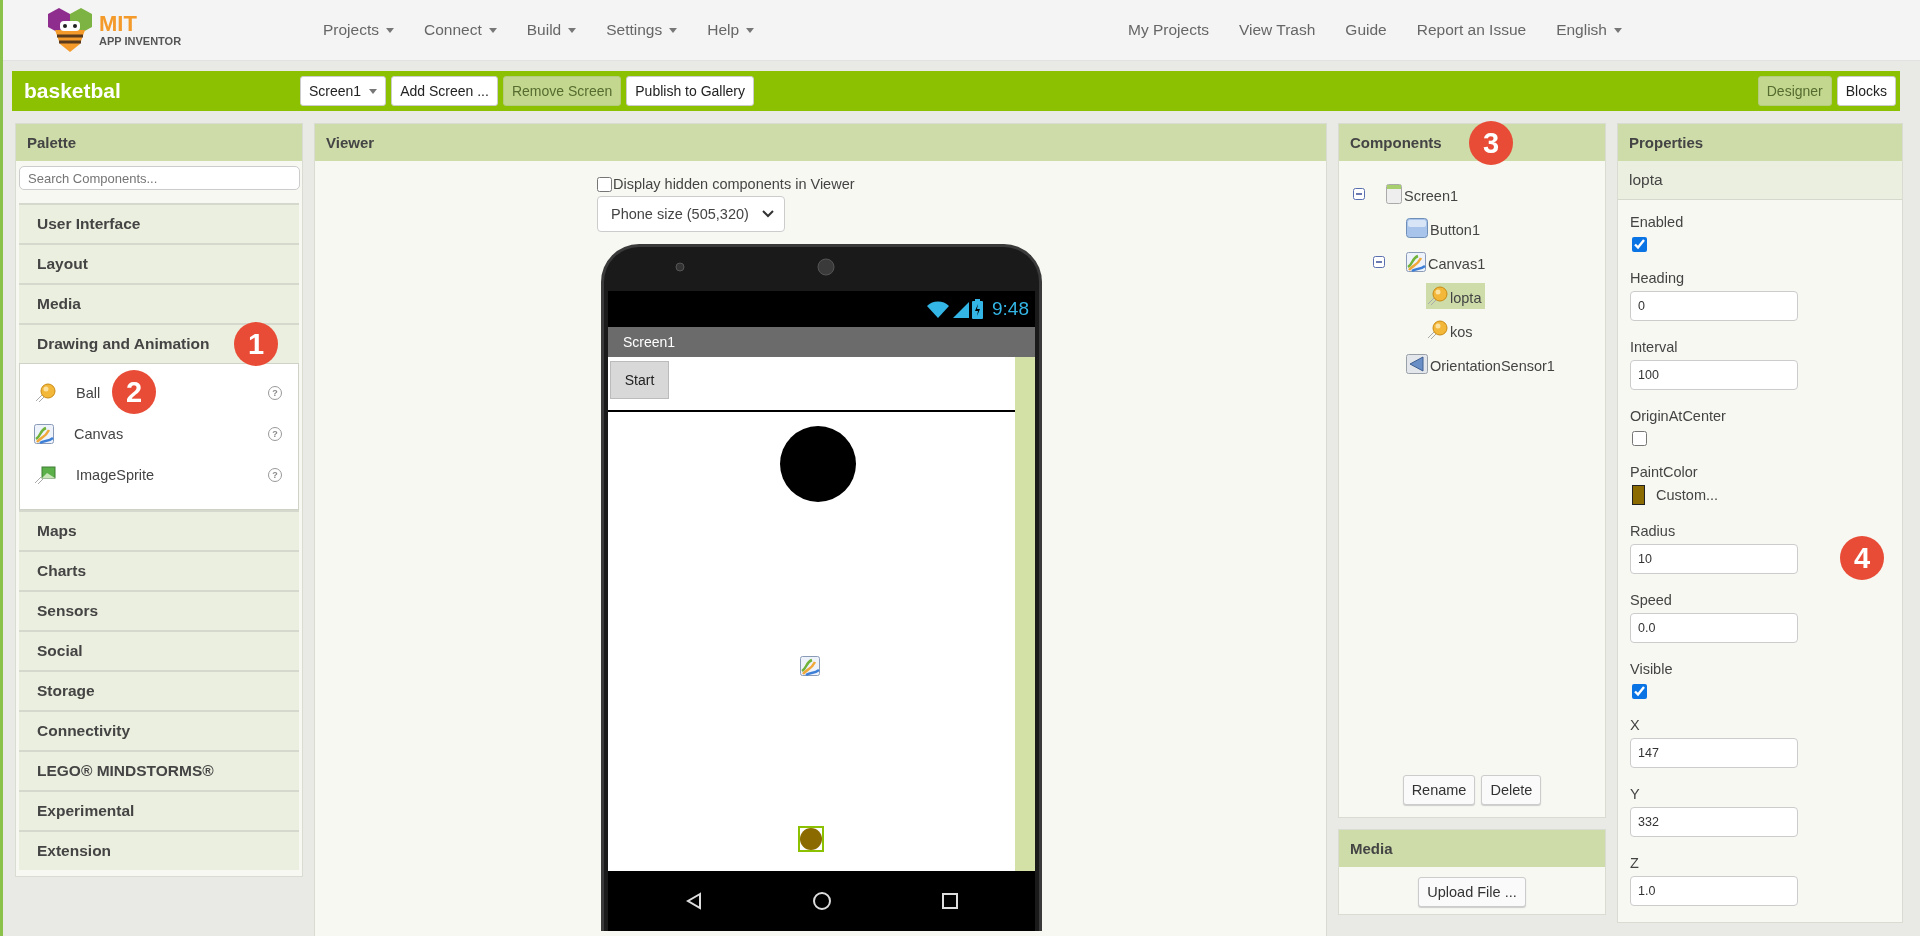  I want to click on property-label: Interval, so click(1654, 347).